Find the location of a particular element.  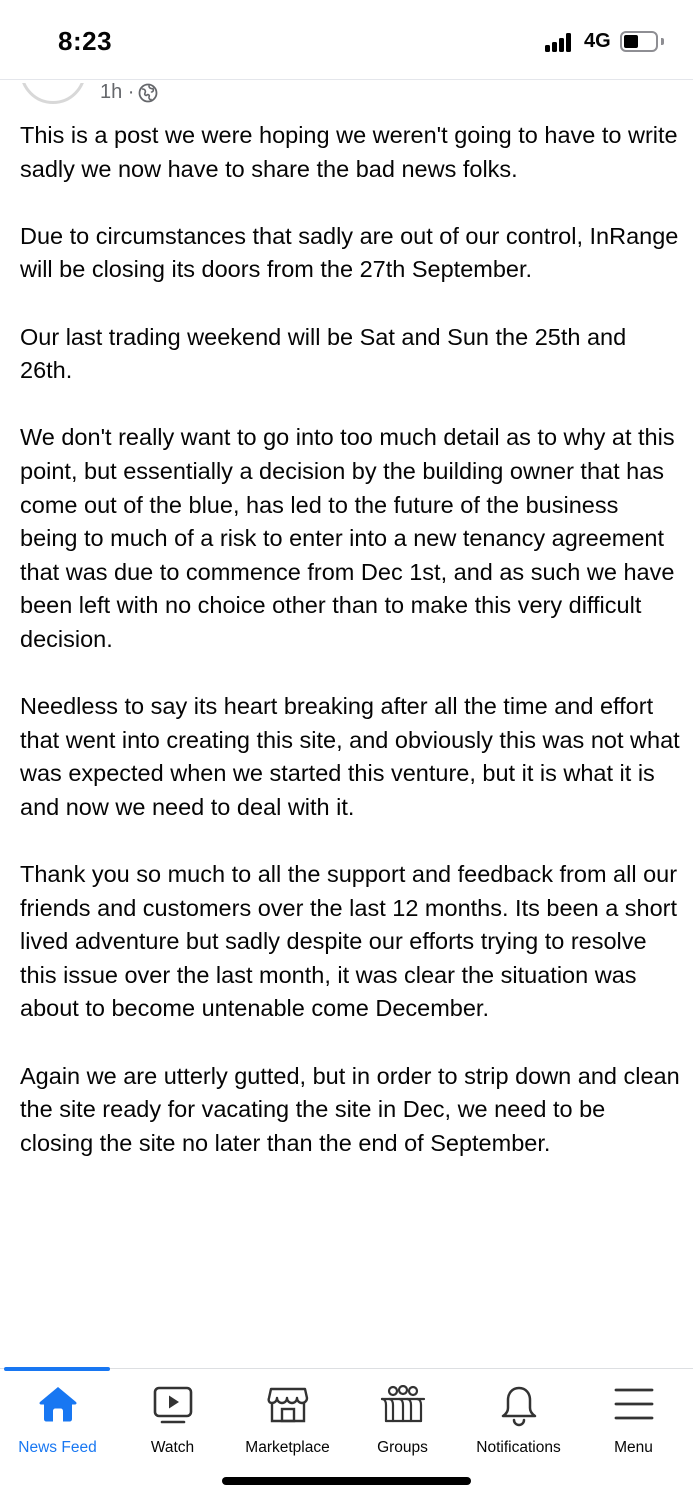

groups-icon is located at coordinates (402, 1404).